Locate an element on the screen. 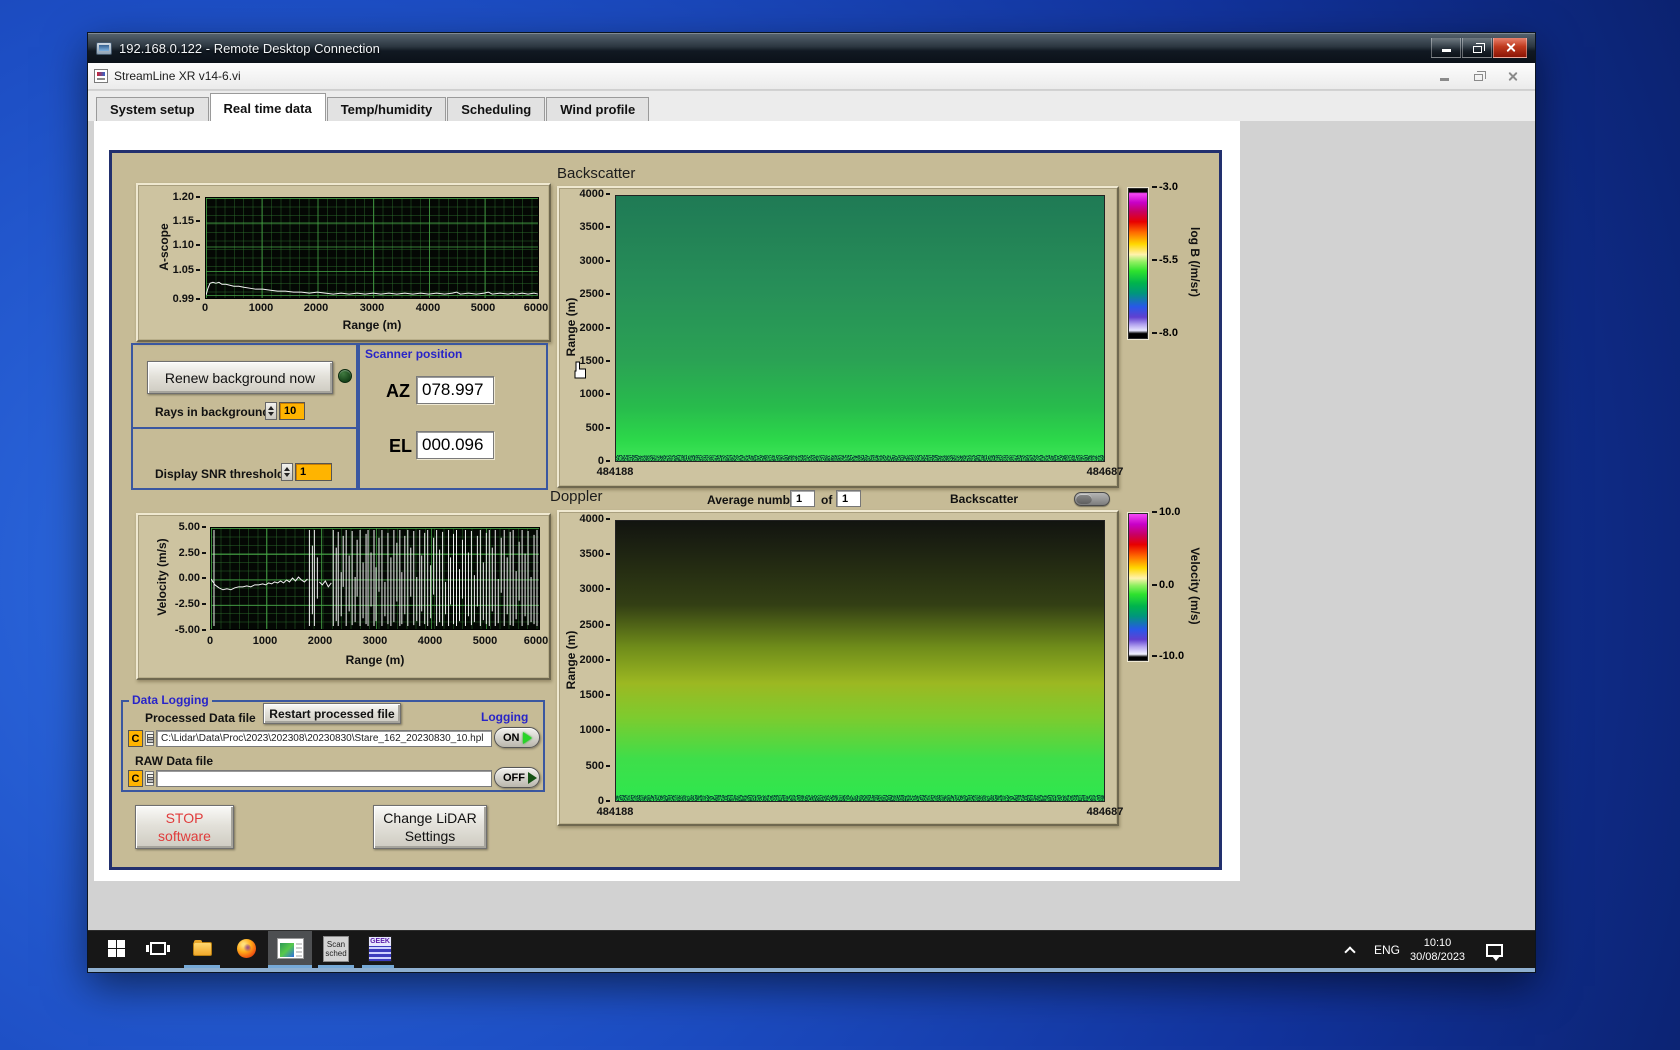  notification-center-button is located at coordinates (1494, 949).